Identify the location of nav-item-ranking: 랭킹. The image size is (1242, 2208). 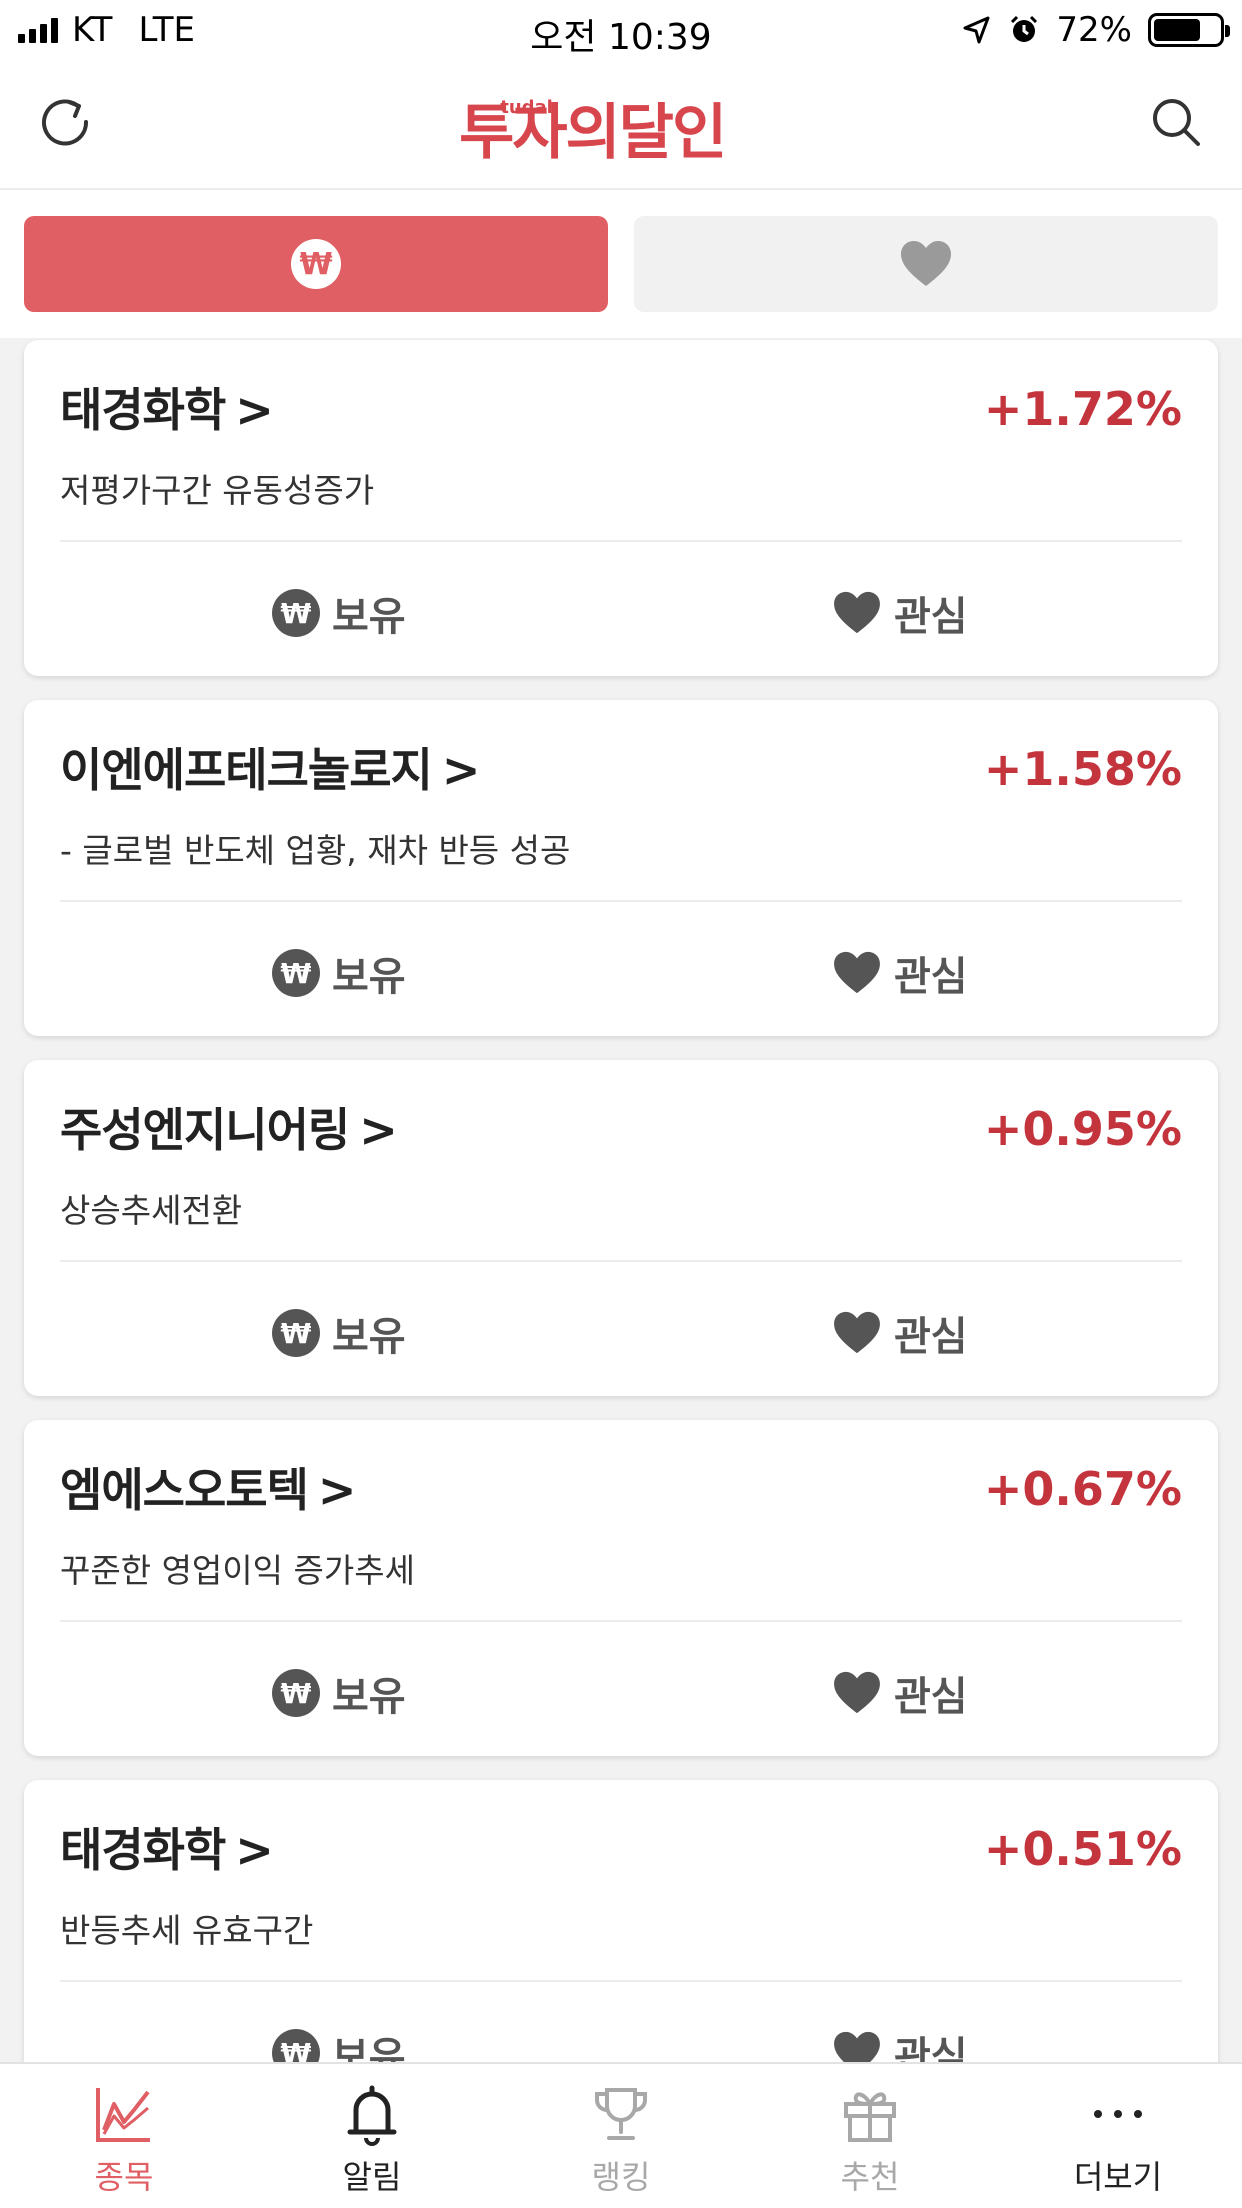
(621, 2140).